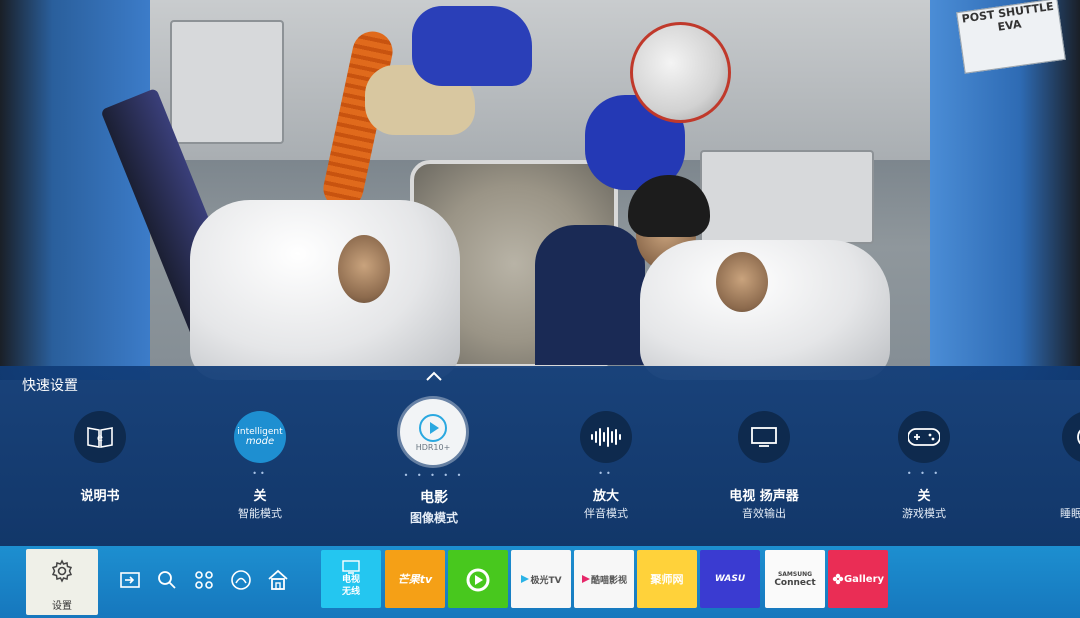 The height and width of the screenshot is (618, 1080). I want to click on app-tile-line1: SAMSUNG, so click(795, 574).